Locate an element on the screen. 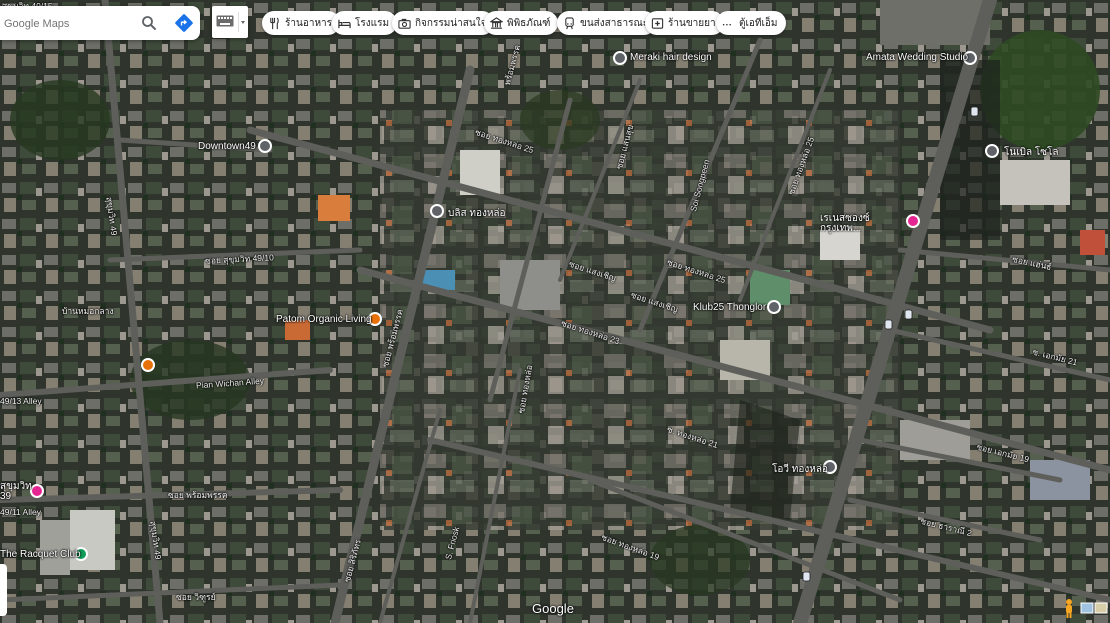 The width and height of the screenshot is (1110, 623). road-label-soi4913: 49/13 Alley is located at coordinates (21, 401).